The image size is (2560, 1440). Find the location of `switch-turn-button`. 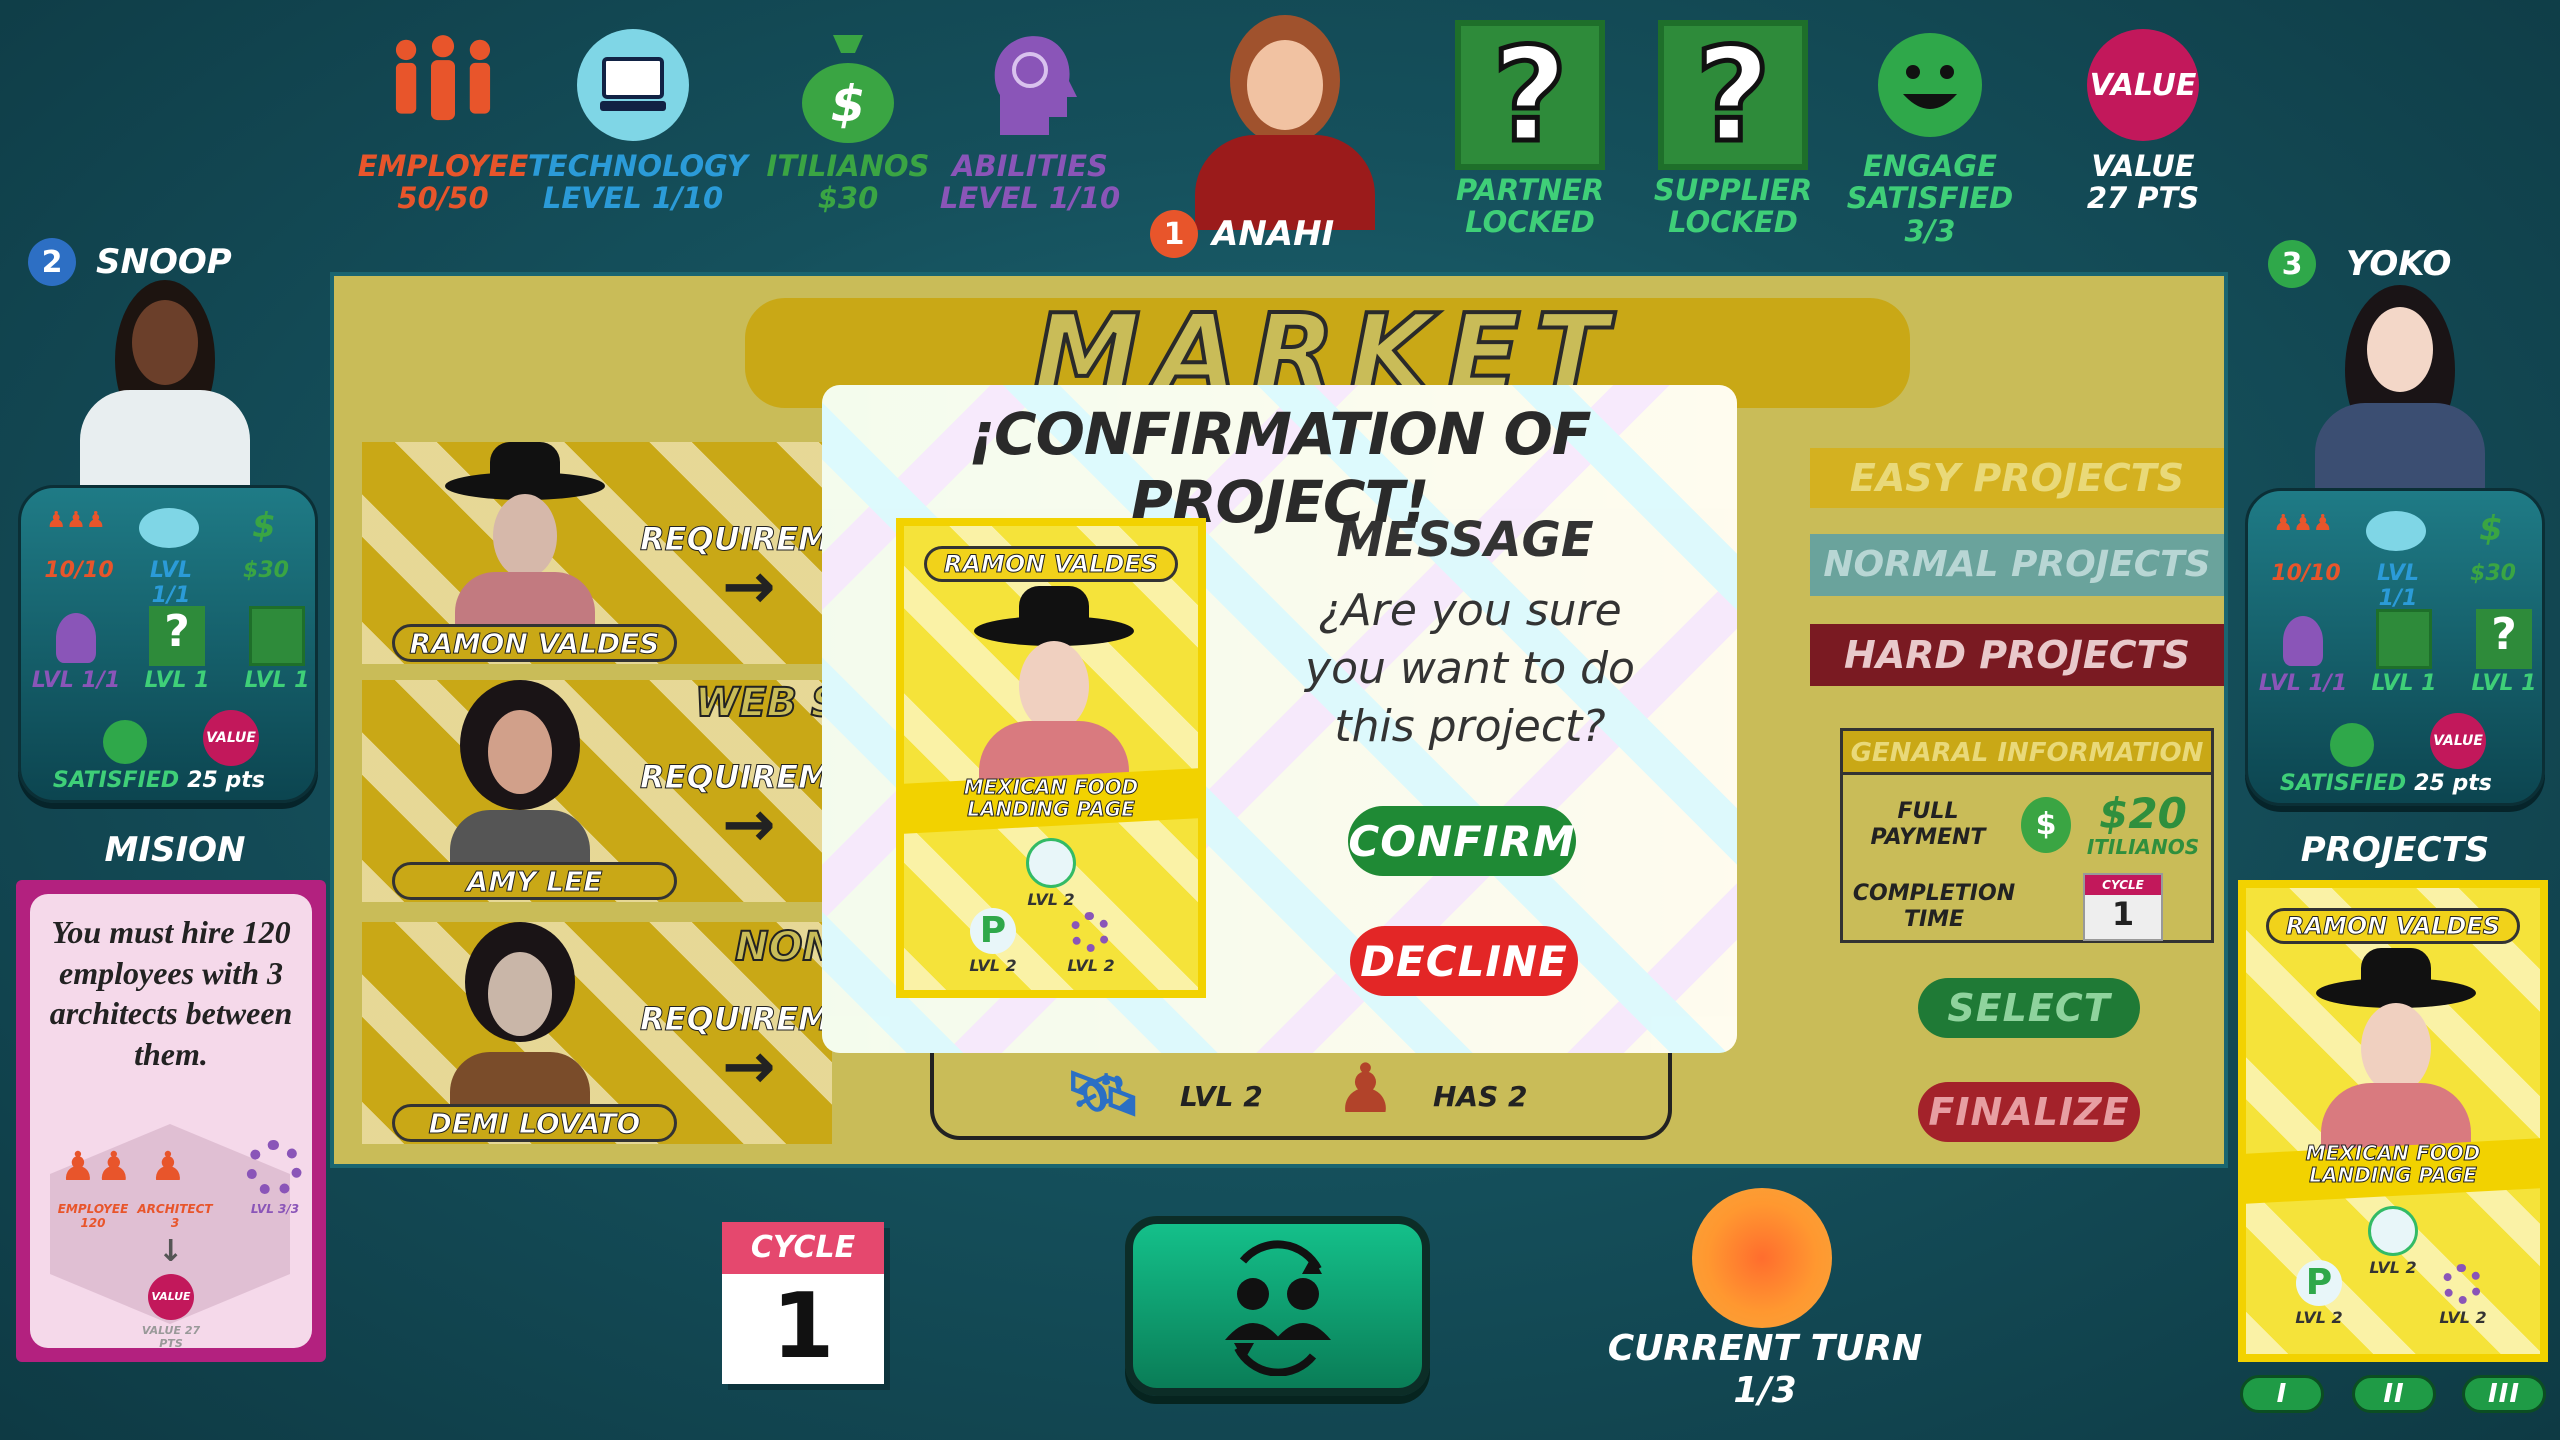

switch-turn-button is located at coordinates (1277, 1306).